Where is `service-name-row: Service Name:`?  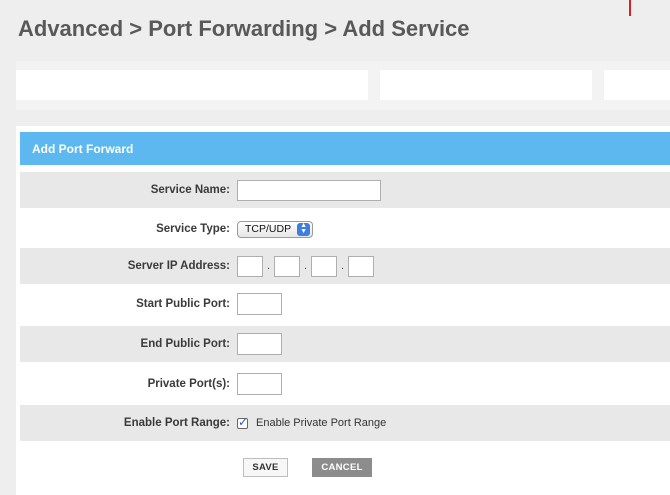
service-name-row: Service Name: is located at coordinates (345, 190).